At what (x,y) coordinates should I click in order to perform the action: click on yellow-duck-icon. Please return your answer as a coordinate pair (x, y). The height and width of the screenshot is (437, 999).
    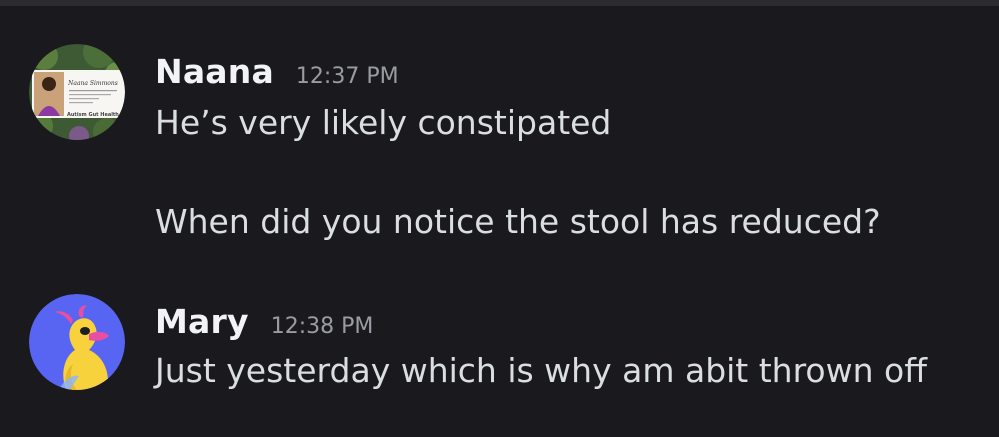
    Looking at the image, I should click on (77, 342).